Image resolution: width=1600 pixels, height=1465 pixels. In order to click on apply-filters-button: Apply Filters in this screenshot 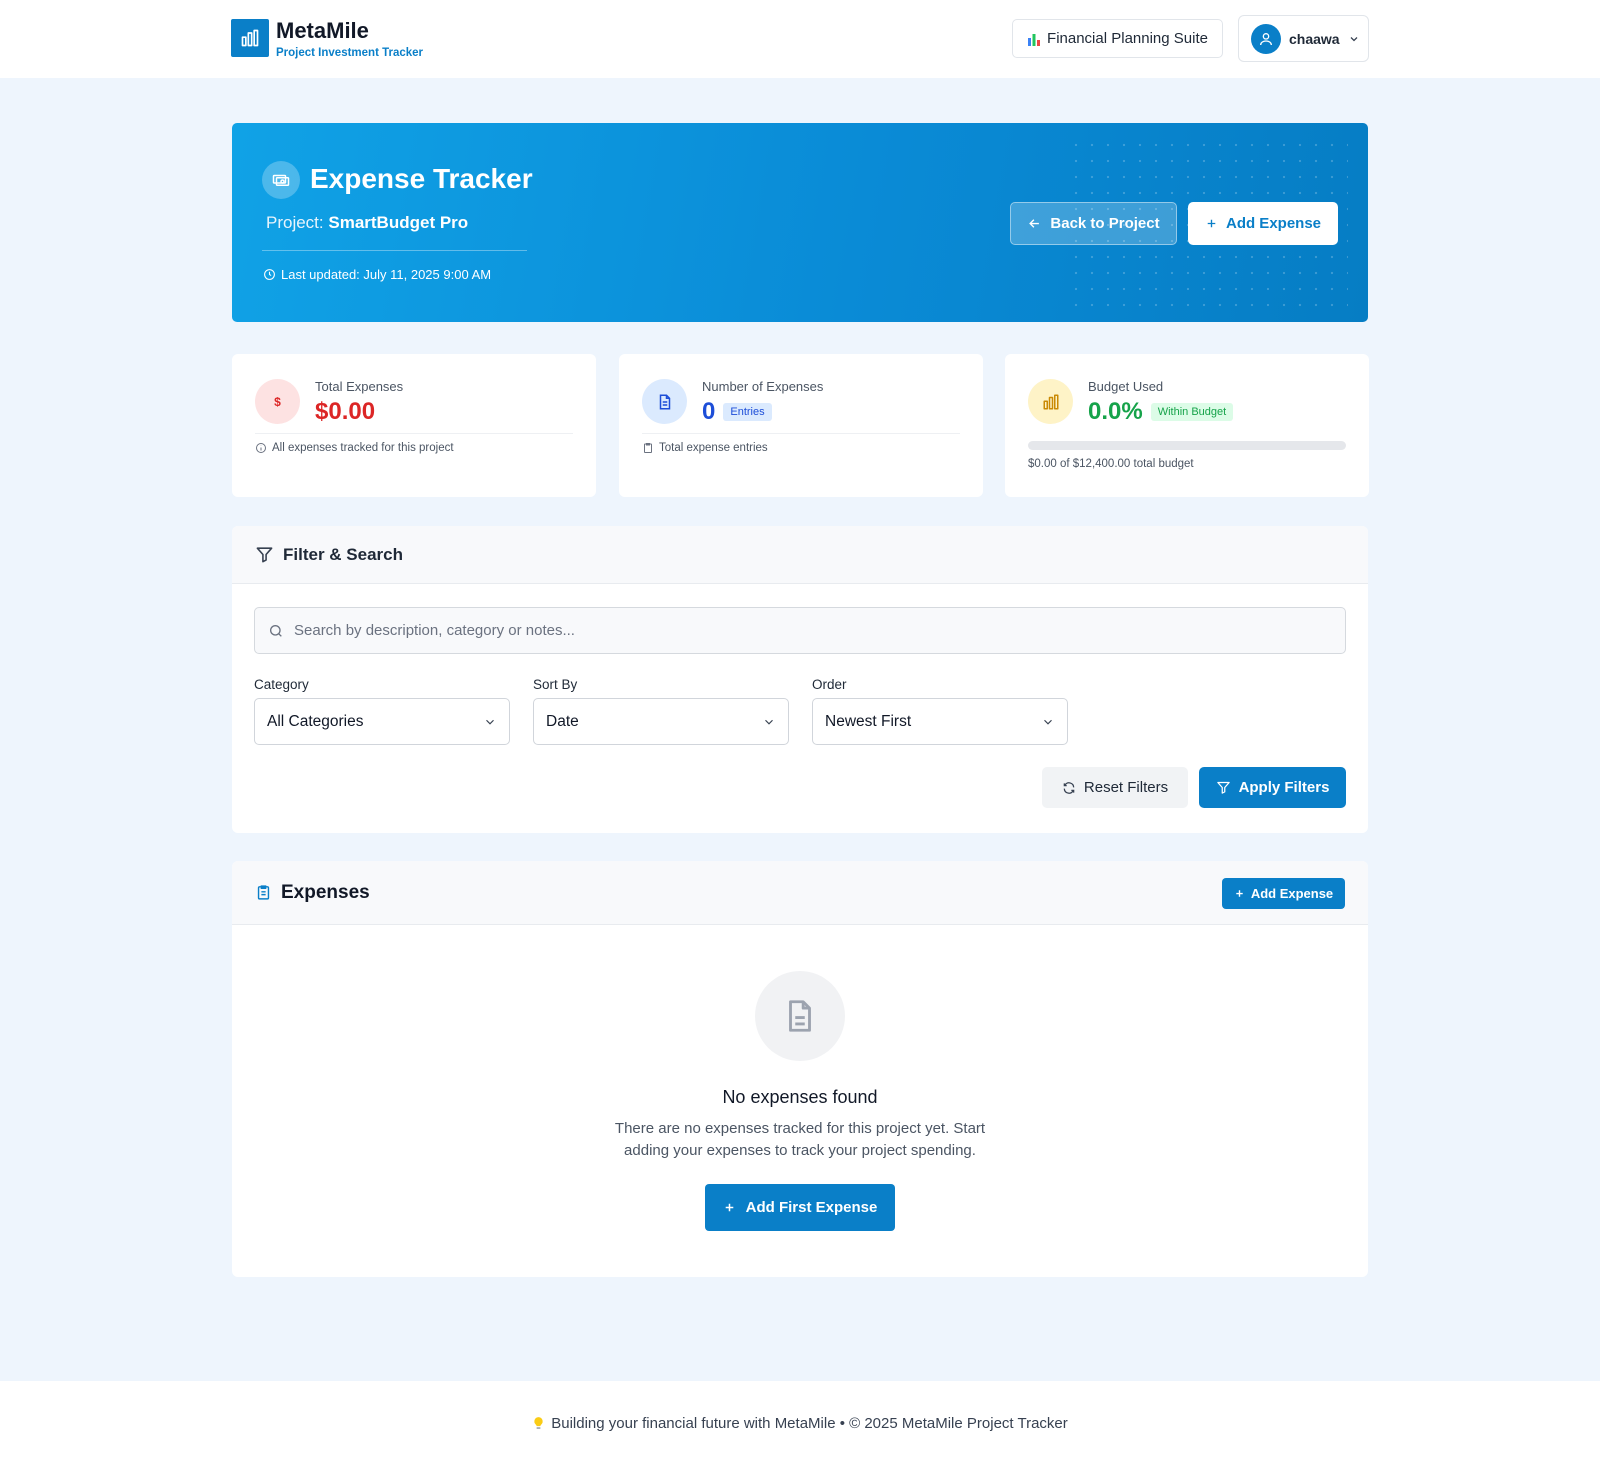, I will do `click(1272, 787)`.